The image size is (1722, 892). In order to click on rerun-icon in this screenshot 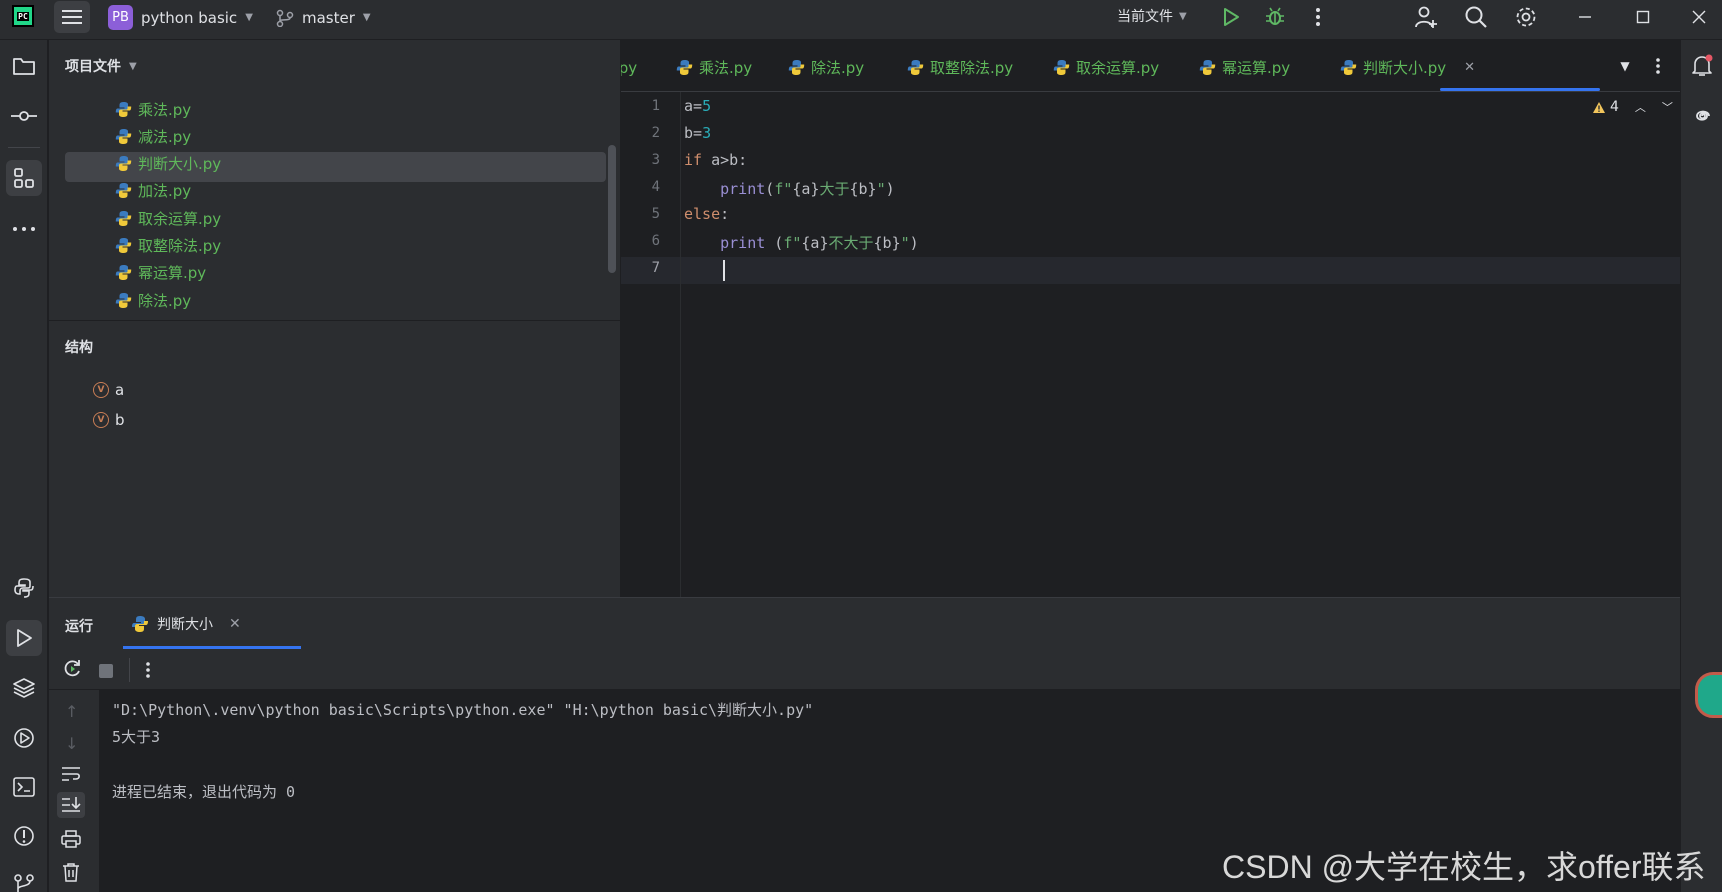, I will do `click(72, 668)`.